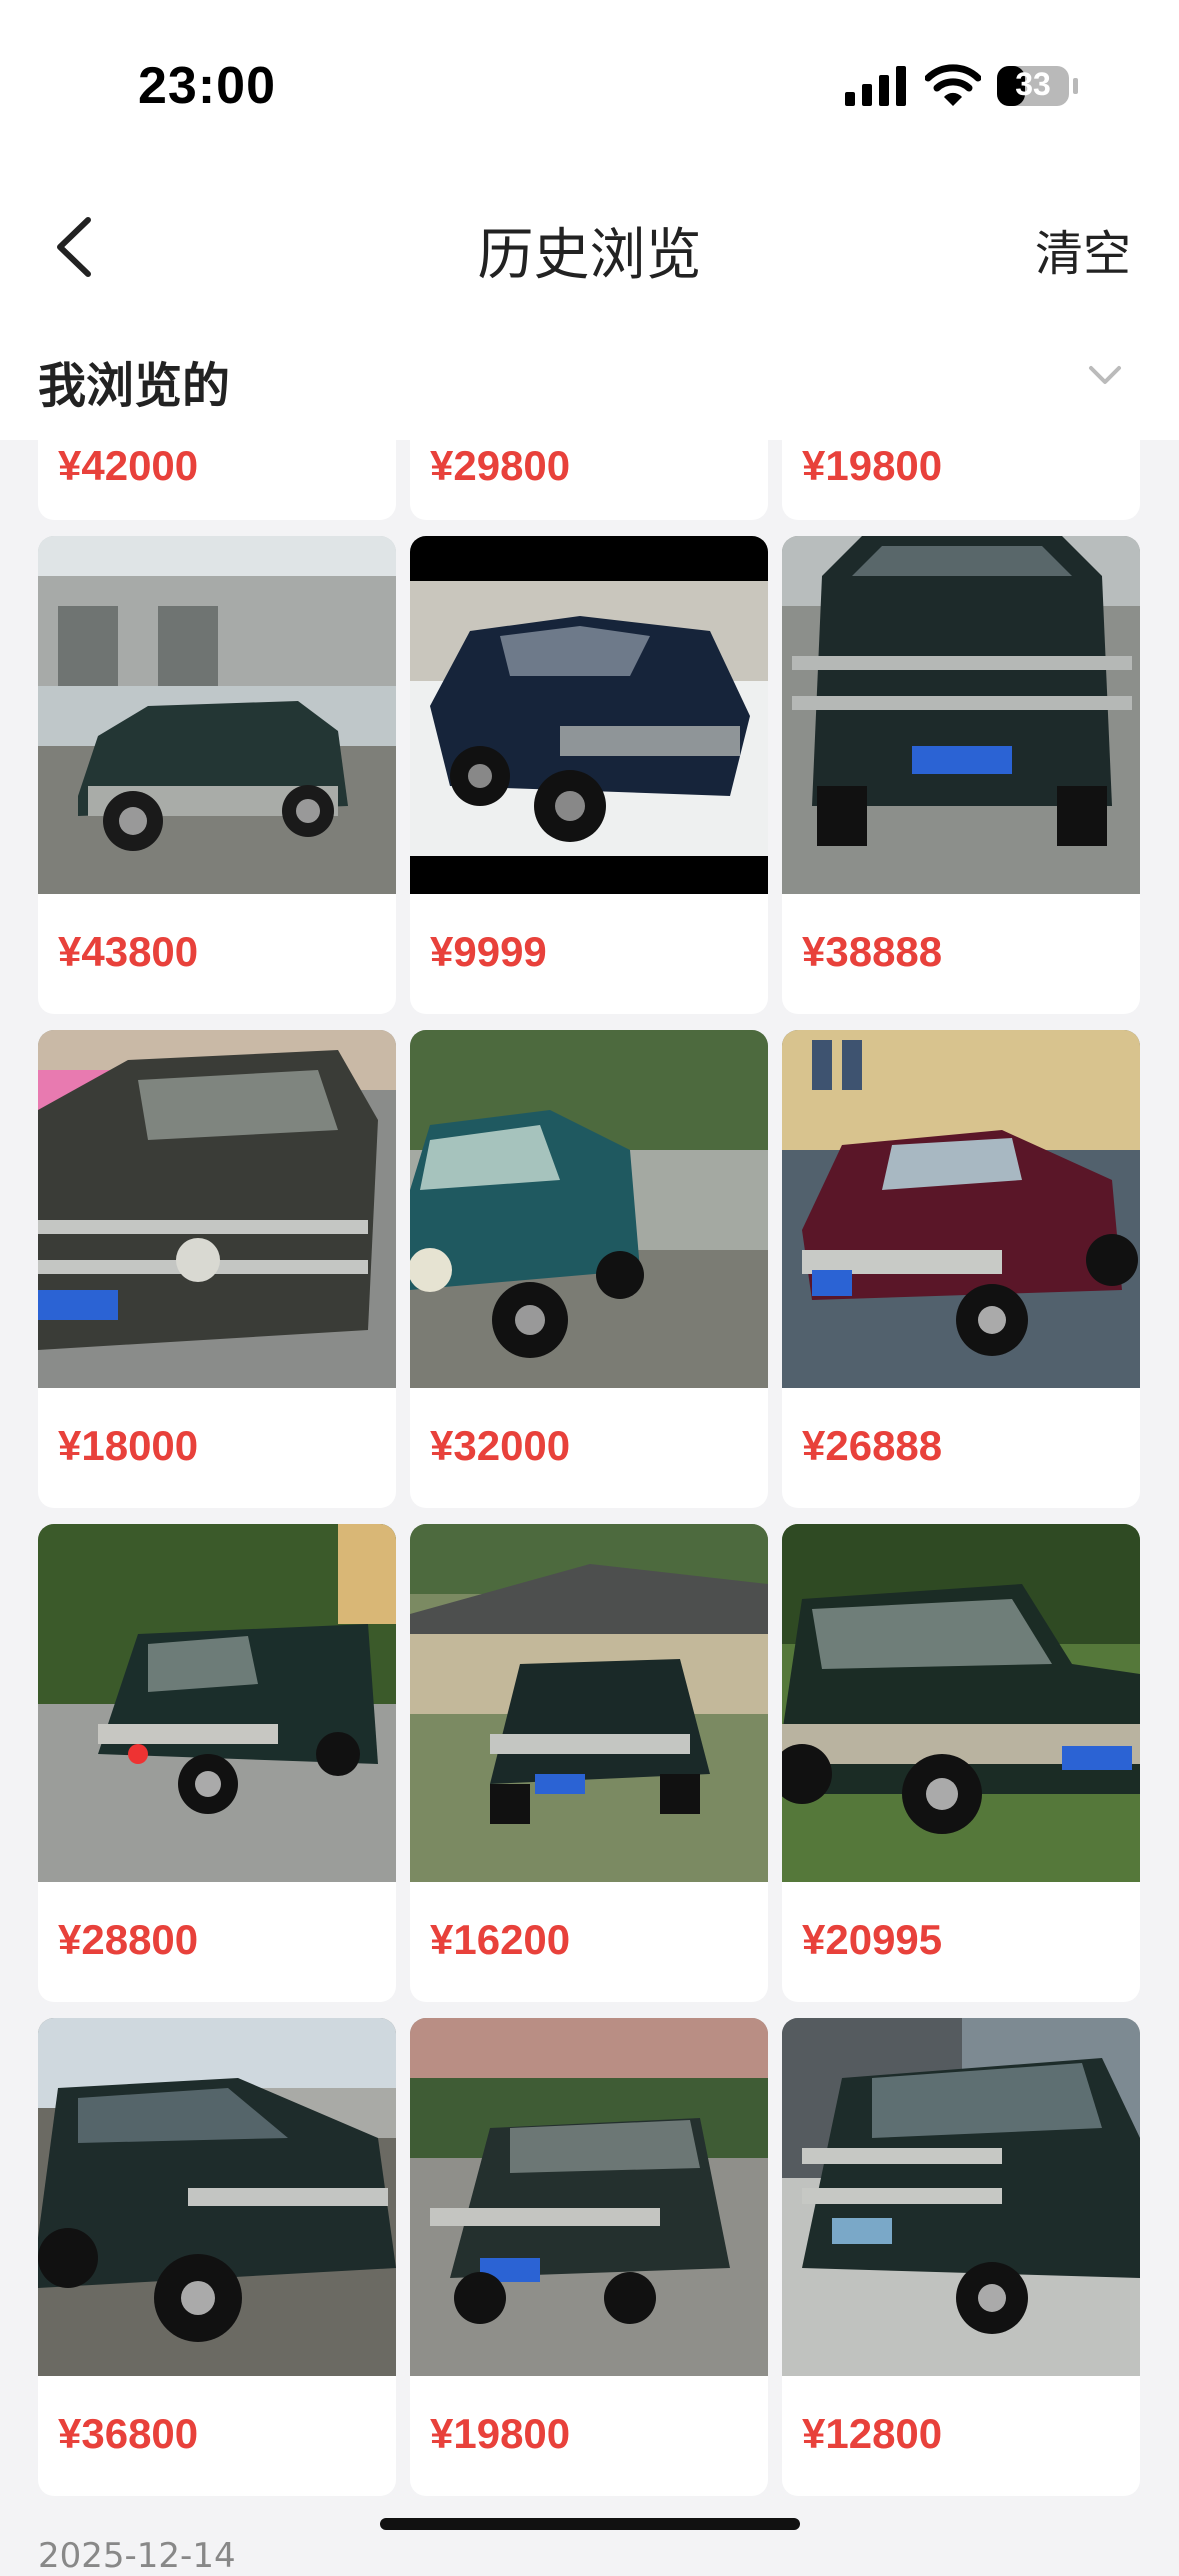 The height and width of the screenshot is (2576, 1179). What do you see at coordinates (589, 380) in the screenshot?
I see `section-header: 我浏览的` at bounding box center [589, 380].